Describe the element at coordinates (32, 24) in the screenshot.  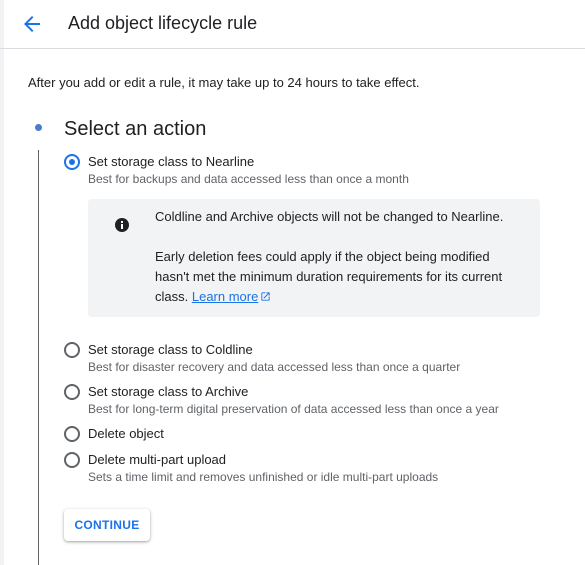
I see `back-arrow-icon` at that location.